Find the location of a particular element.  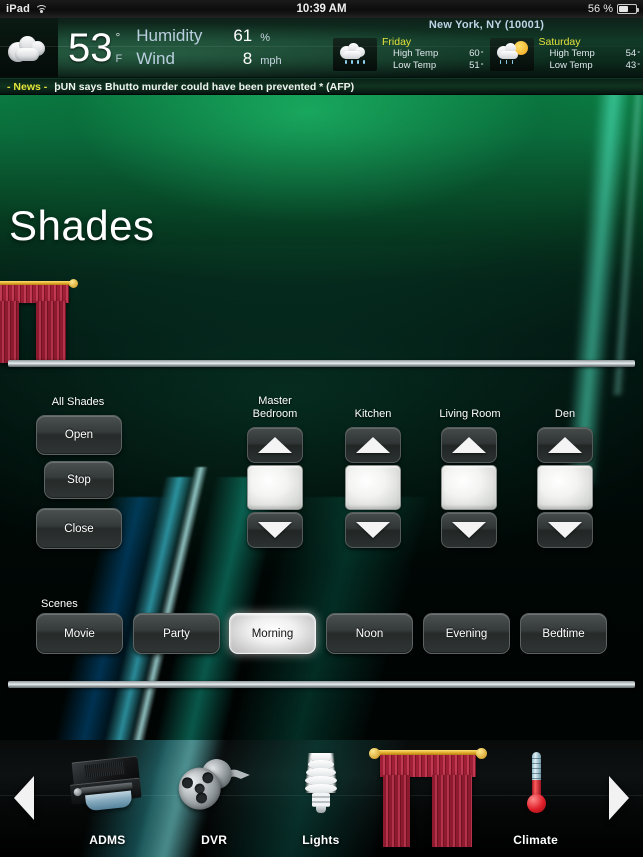

scene-button-movie: Movie is located at coordinates (79, 633).